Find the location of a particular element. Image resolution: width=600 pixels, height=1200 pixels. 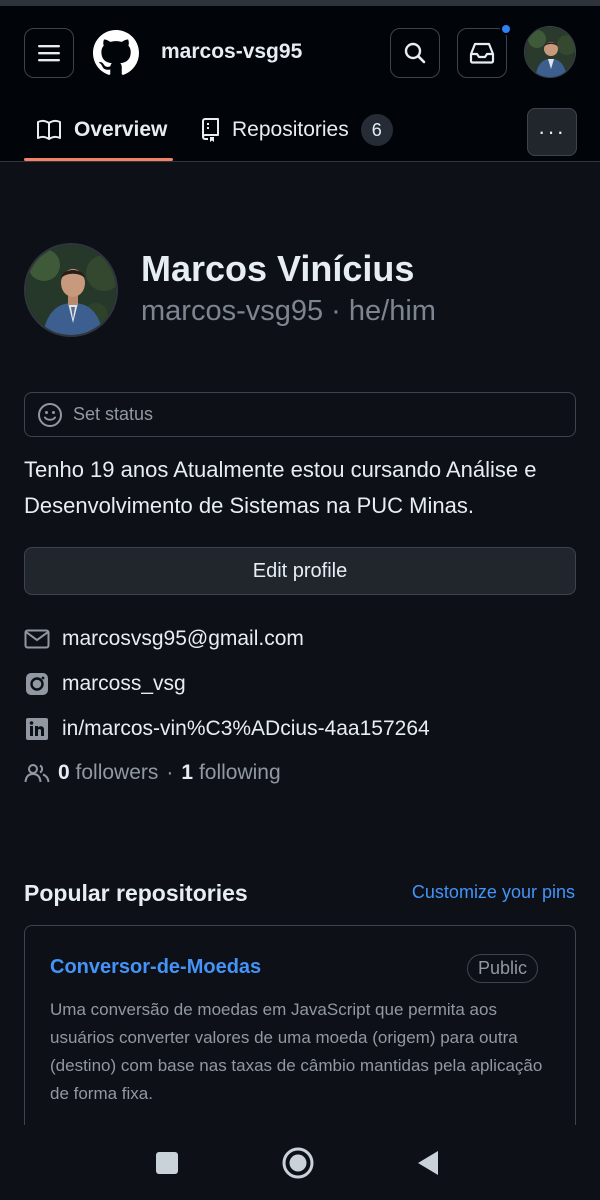

email-text: marcosvsg95@gmail.com is located at coordinates (183, 638).